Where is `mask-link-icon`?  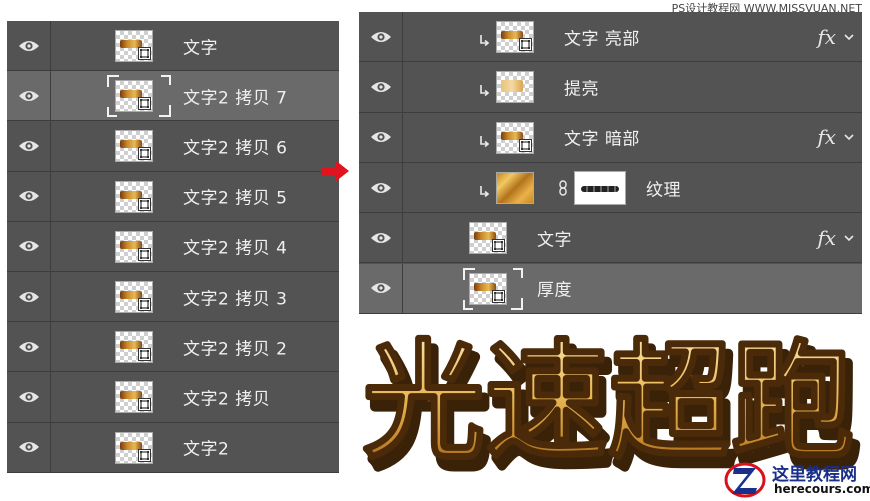 mask-link-icon is located at coordinates (563, 188).